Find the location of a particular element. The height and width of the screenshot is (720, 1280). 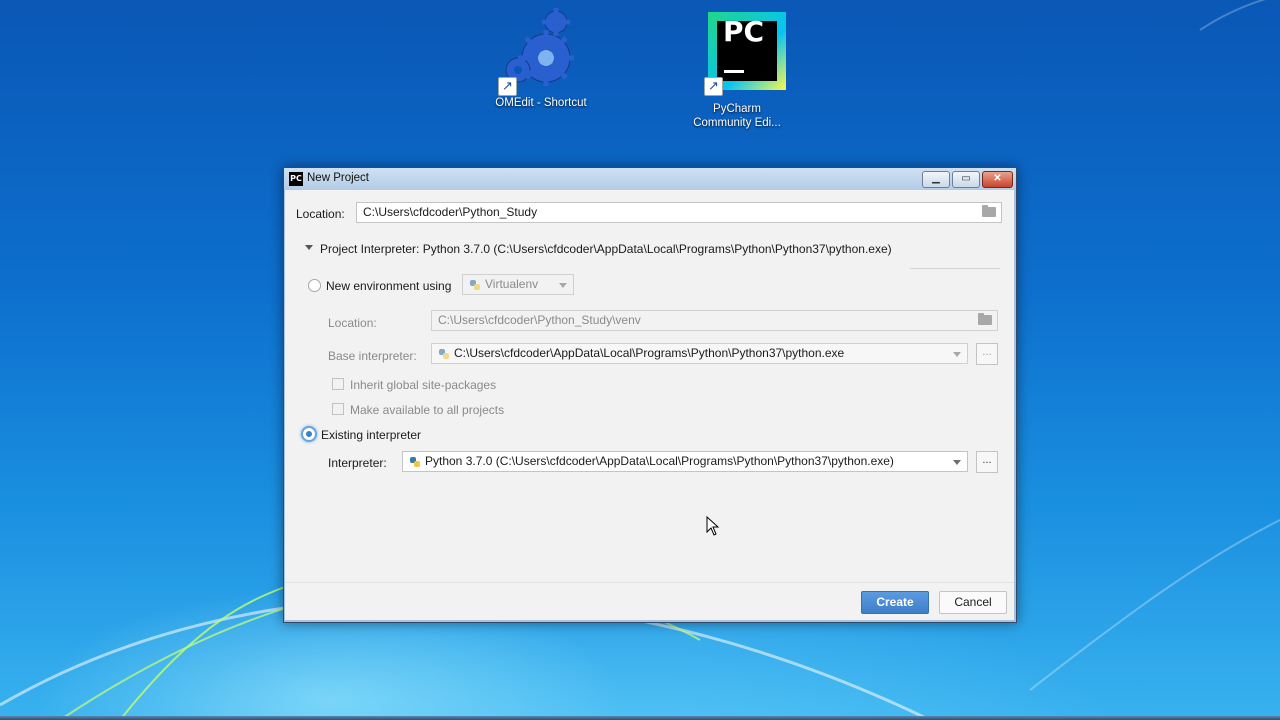

desktop-icon-label-line1: PyCharm is located at coordinates (737, 109).